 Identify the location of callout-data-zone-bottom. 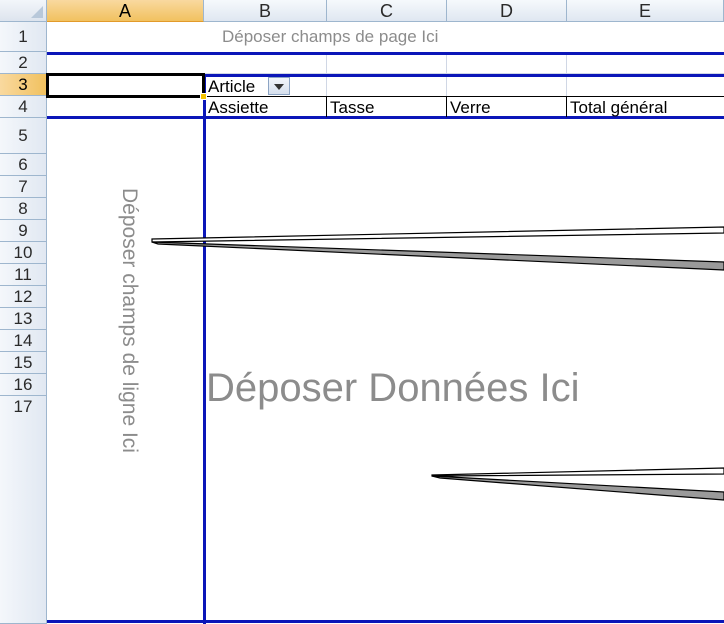
(577, 488).